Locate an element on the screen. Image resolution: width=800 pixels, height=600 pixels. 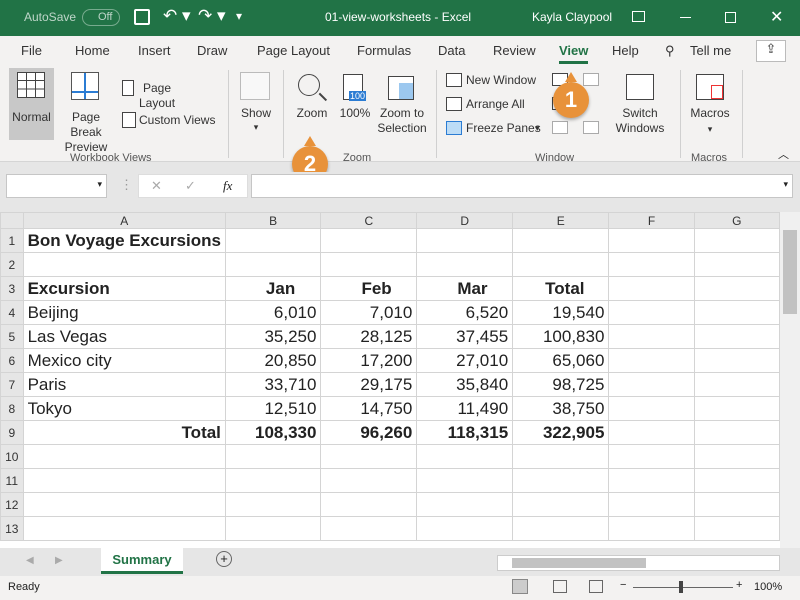
cell-D4: 6,520 is located at coordinates (465, 312).